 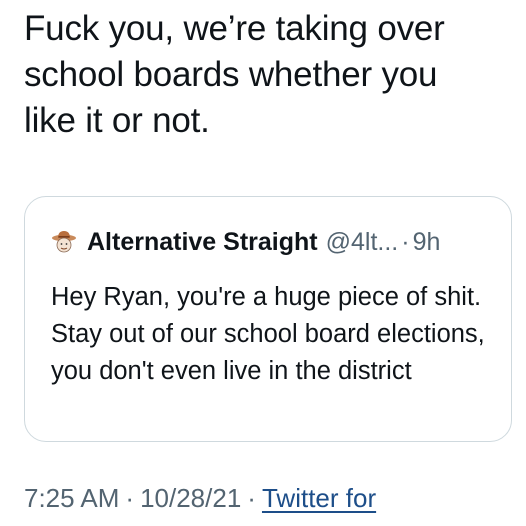 I want to click on tweet-time: 7:25 AM, so click(x=71, y=498).